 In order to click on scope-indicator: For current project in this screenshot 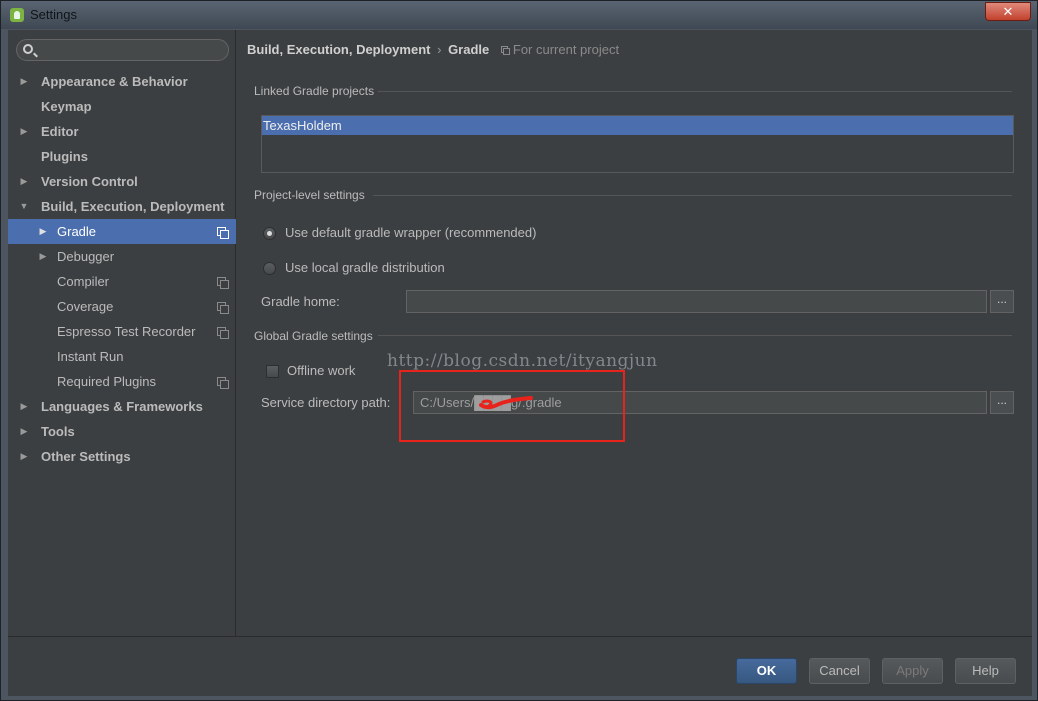, I will do `click(560, 49)`.